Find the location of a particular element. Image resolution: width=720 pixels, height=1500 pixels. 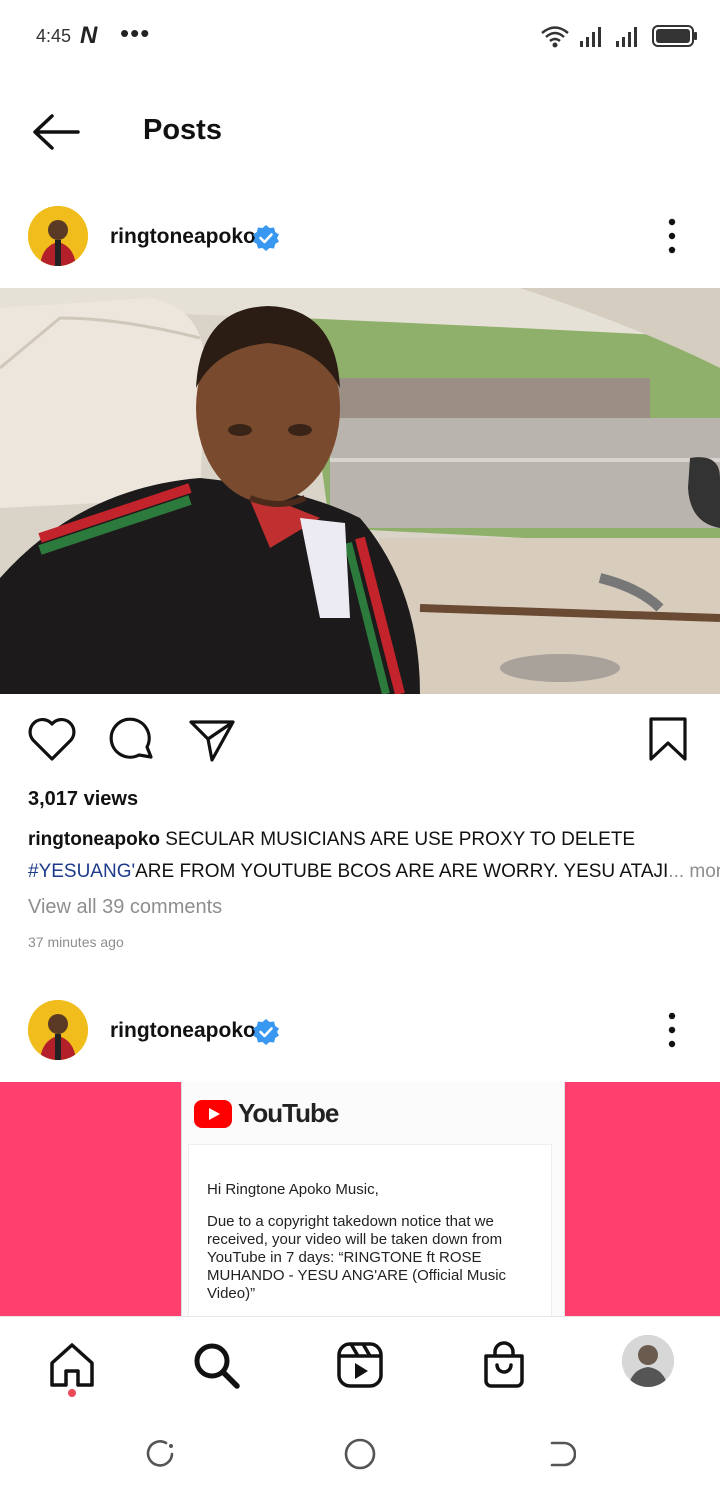

post-timestamp: 37 minutes ago is located at coordinates (76, 942).